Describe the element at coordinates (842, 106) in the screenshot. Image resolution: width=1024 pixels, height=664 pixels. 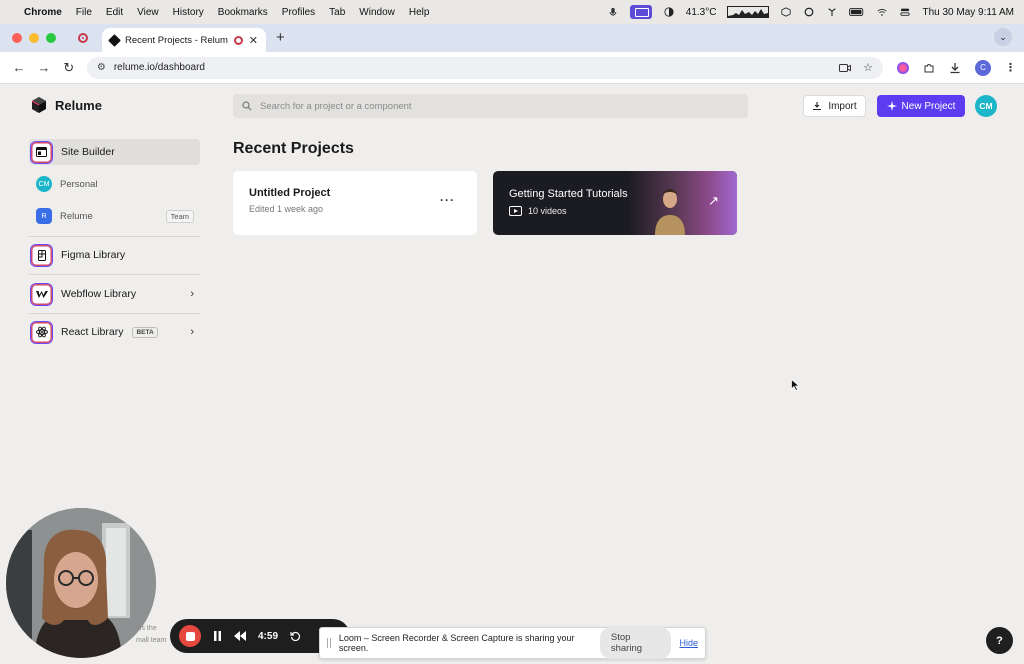
I see `import-label: Import` at that location.